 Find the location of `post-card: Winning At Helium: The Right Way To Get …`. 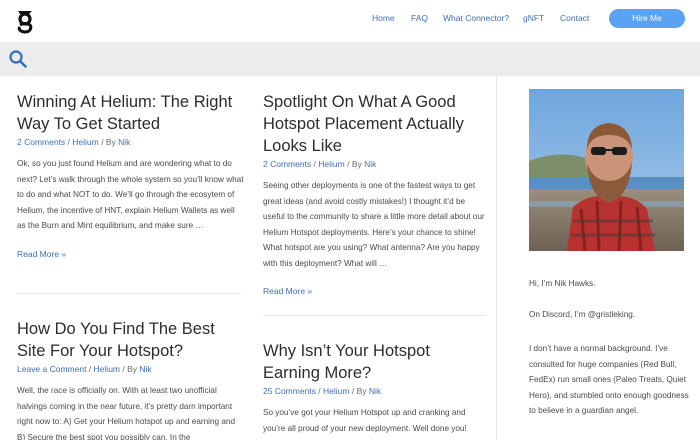

post-card: Winning At Helium: The Right Way To Get … is located at coordinates (131, 175).